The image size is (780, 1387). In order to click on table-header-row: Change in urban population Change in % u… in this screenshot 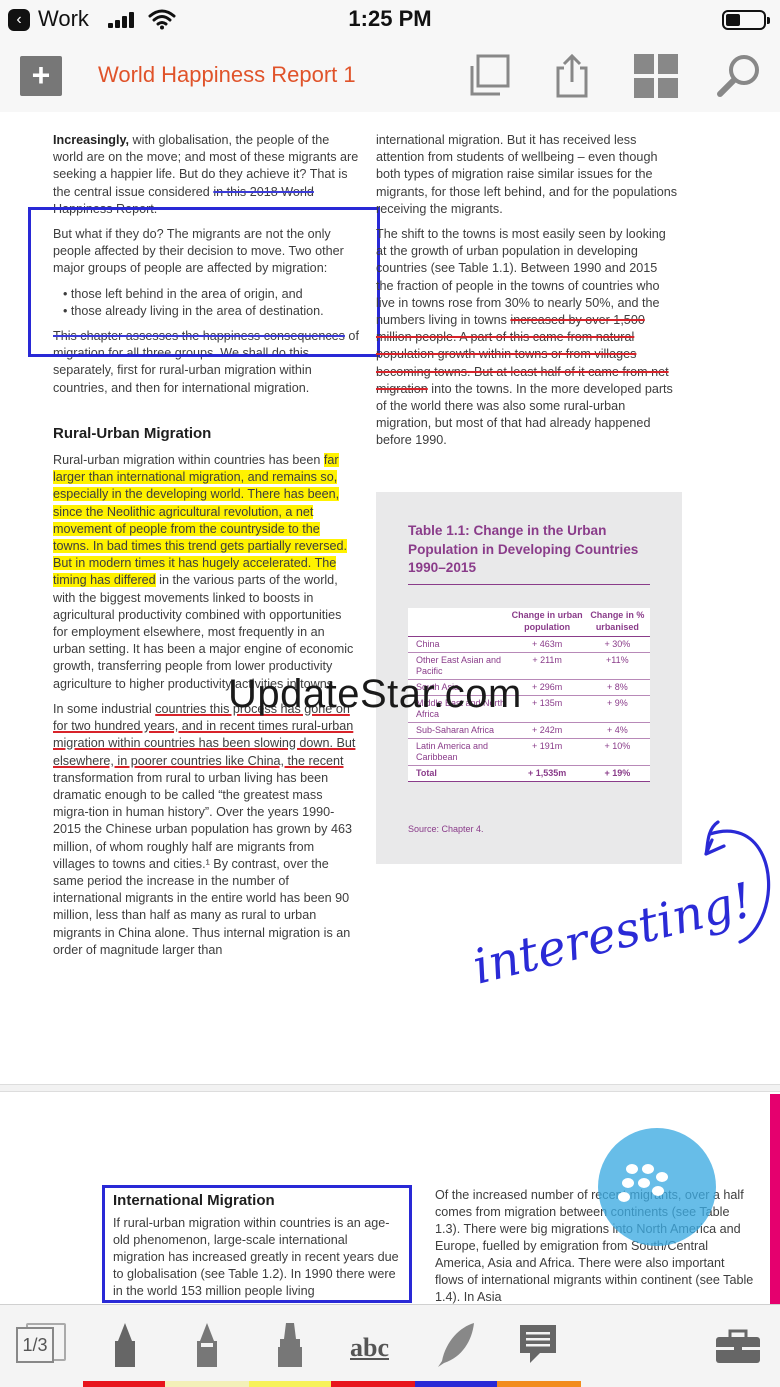, I will do `click(529, 622)`.